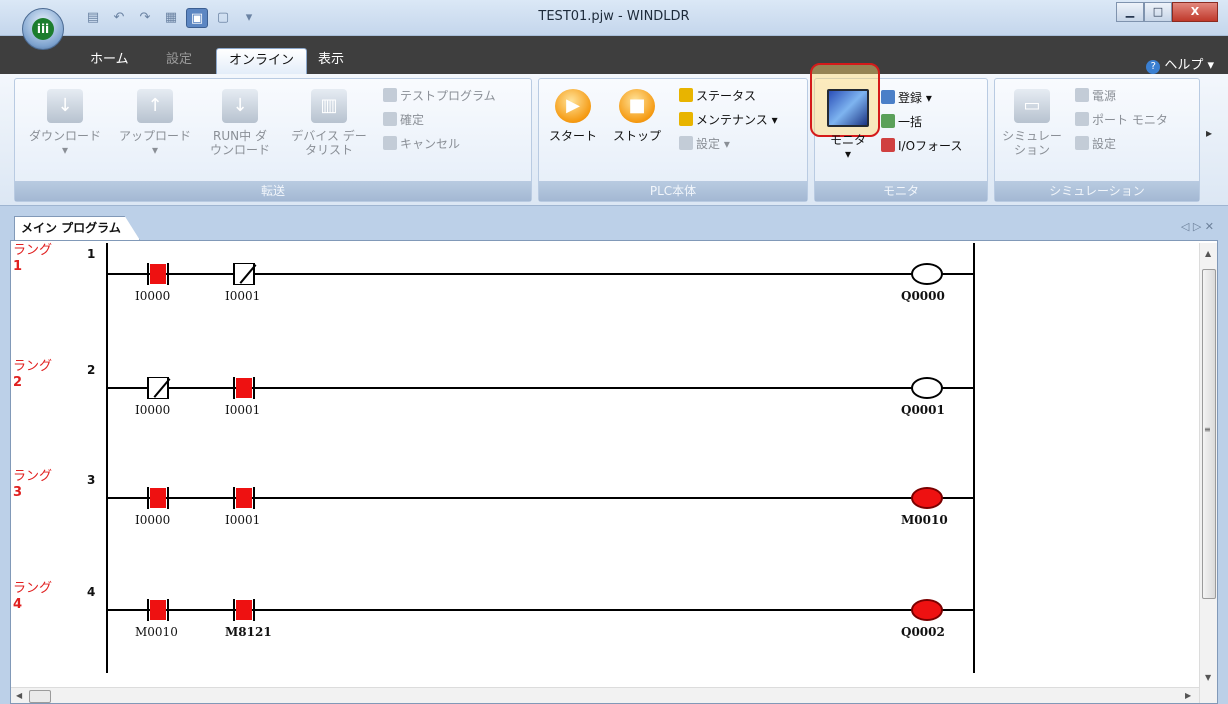  What do you see at coordinates (91, 254) in the screenshot?
I see `rung-number: 1` at bounding box center [91, 254].